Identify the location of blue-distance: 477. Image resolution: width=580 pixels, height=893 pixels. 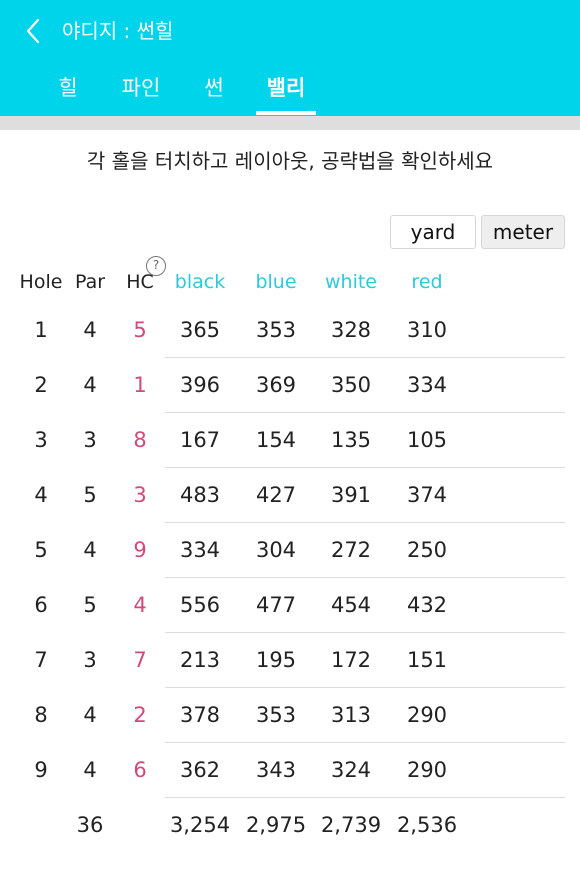
(276, 605).